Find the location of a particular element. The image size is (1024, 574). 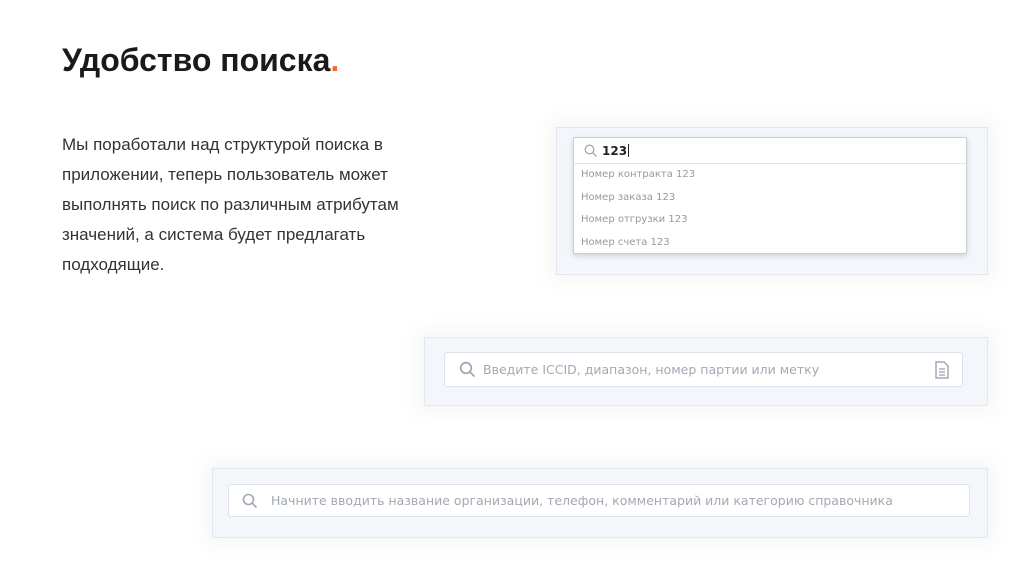

text-caret is located at coordinates (629, 150).